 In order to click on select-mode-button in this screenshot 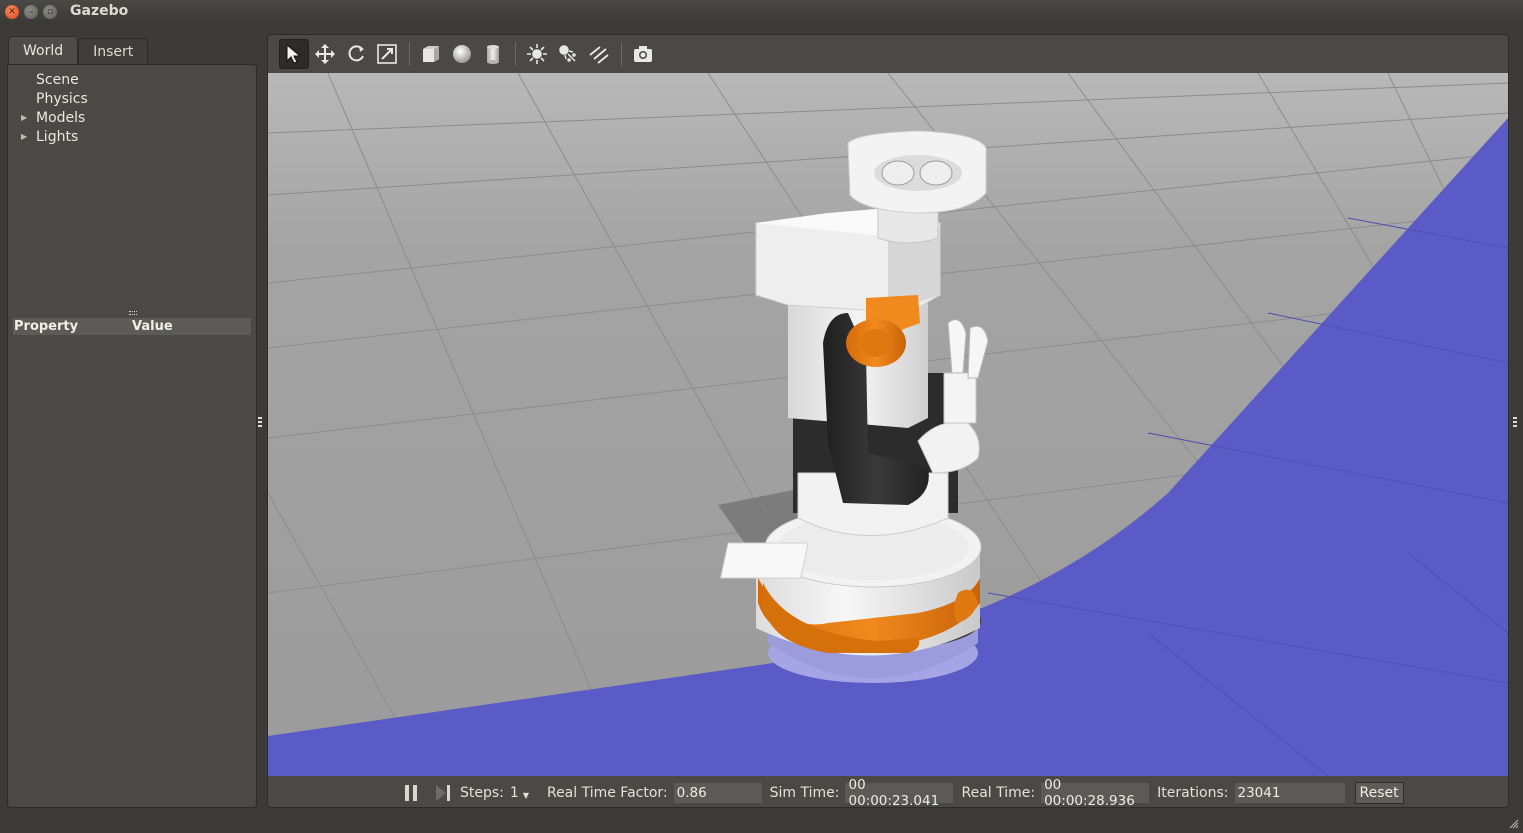, I will do `click(294, 54)`.